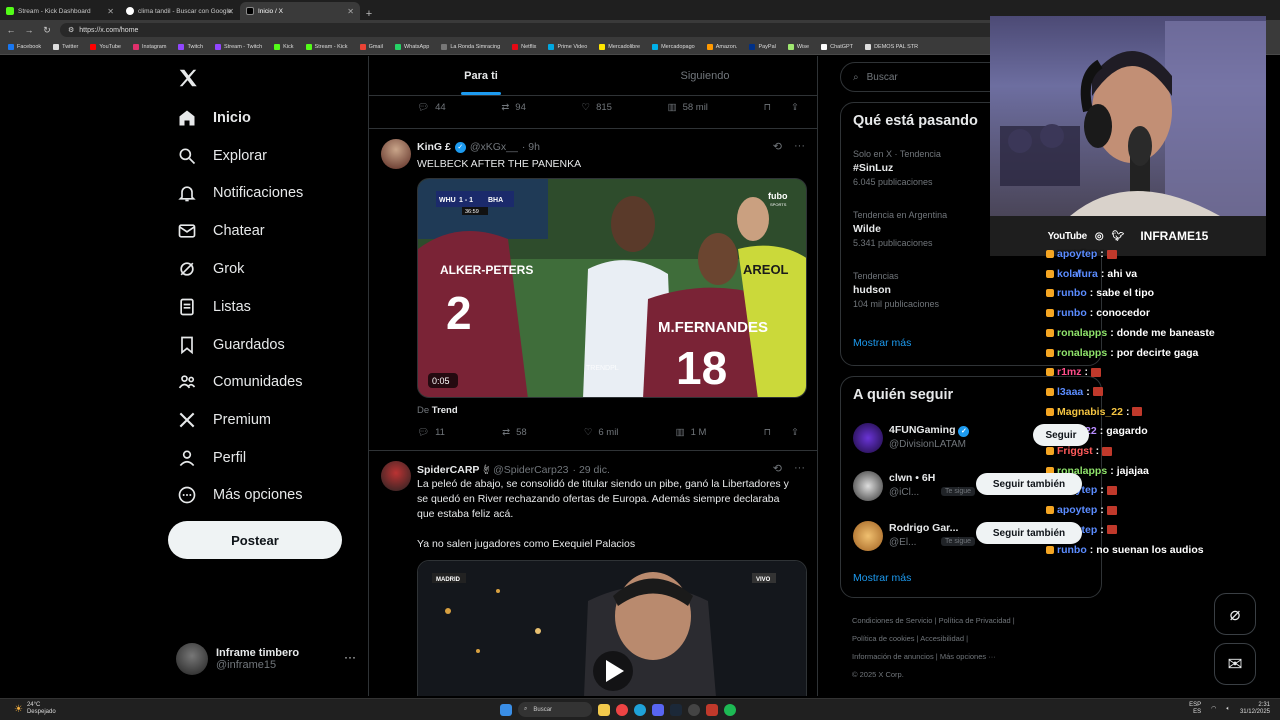 This screenshot has height=720, width=1280. What do you see at coordinates (24, 47) in the screenshot?
I see `bookmark-item: Facebook` at bounding box center [24, 47].